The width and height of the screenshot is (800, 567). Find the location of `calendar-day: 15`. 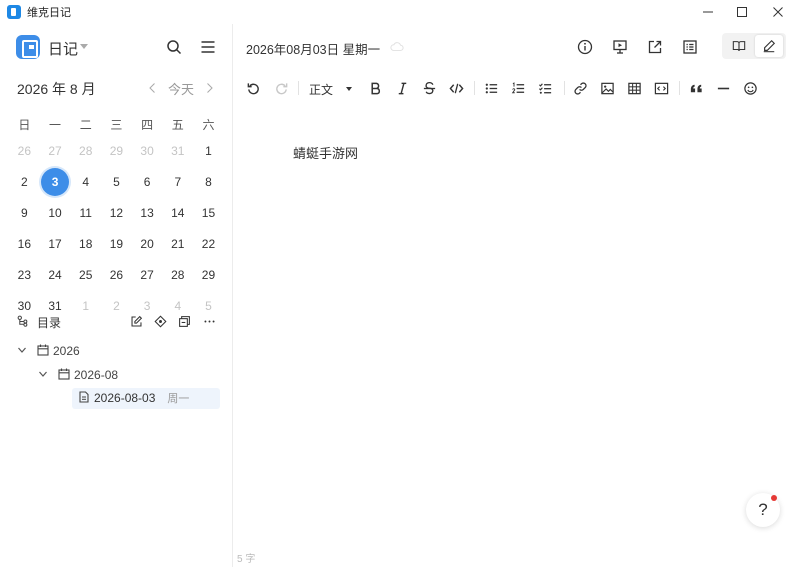

calendar-day: 15 is located at coordinates (208, 212).